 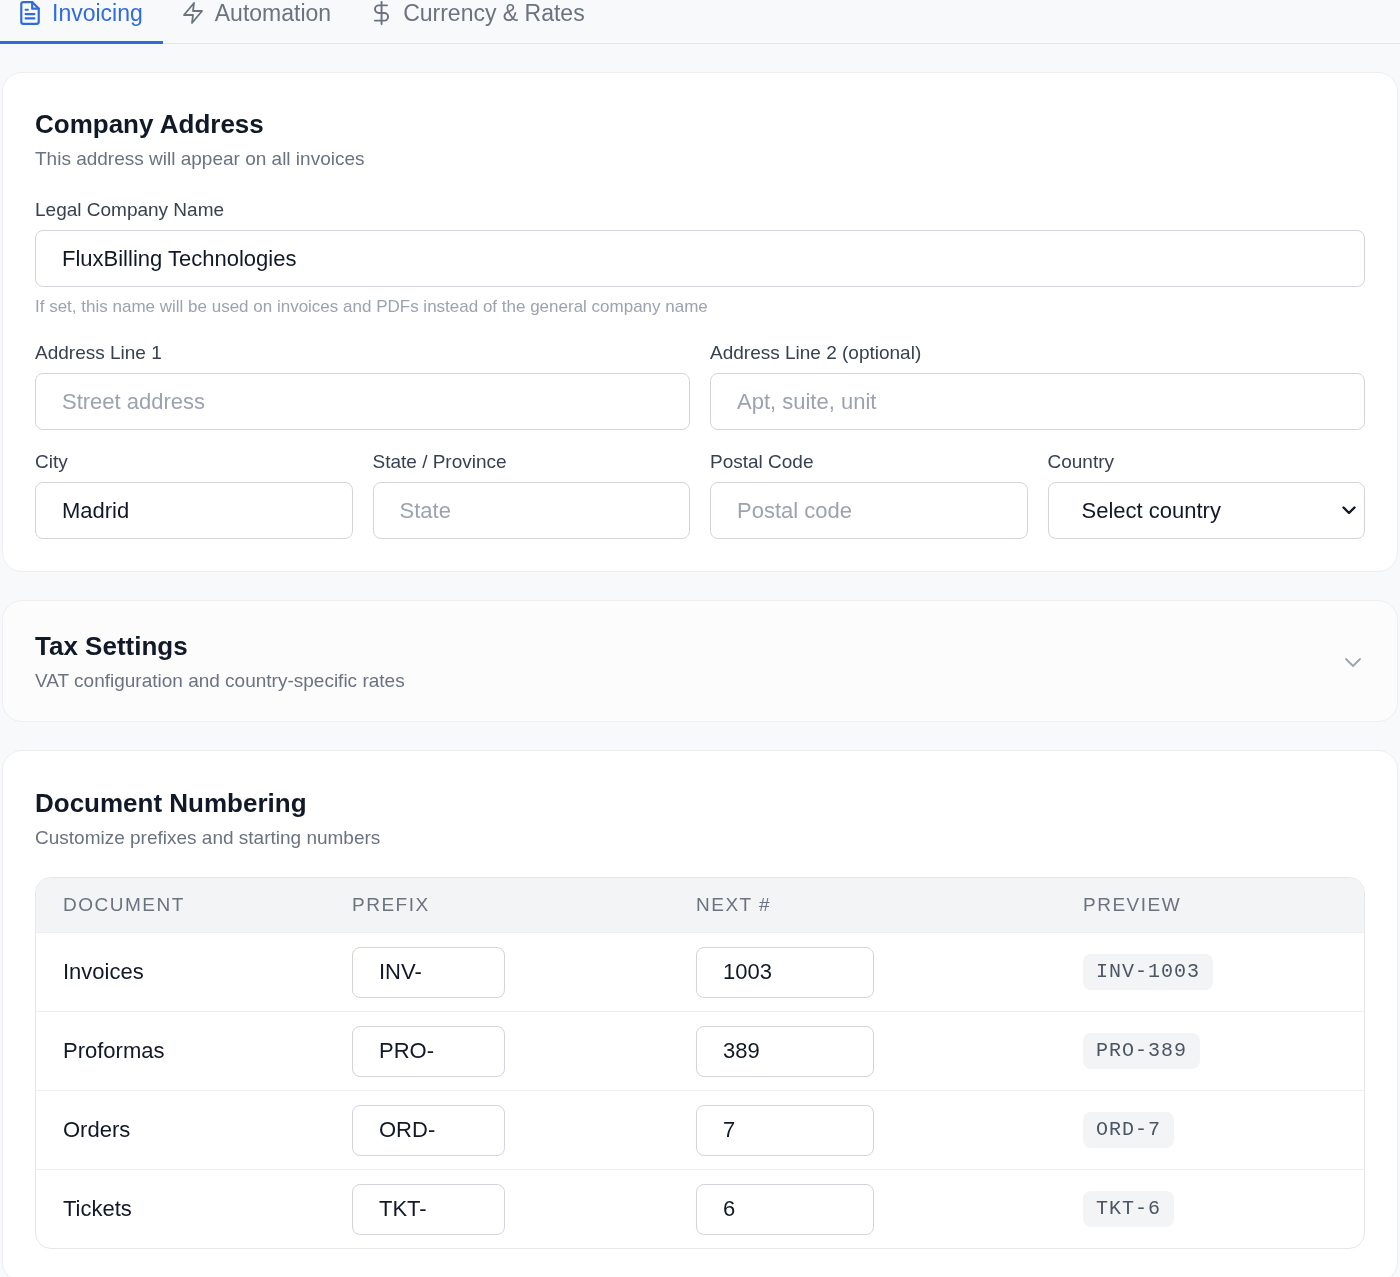 I want to click on column-header: NEXT #, so click(x=734, y=905).